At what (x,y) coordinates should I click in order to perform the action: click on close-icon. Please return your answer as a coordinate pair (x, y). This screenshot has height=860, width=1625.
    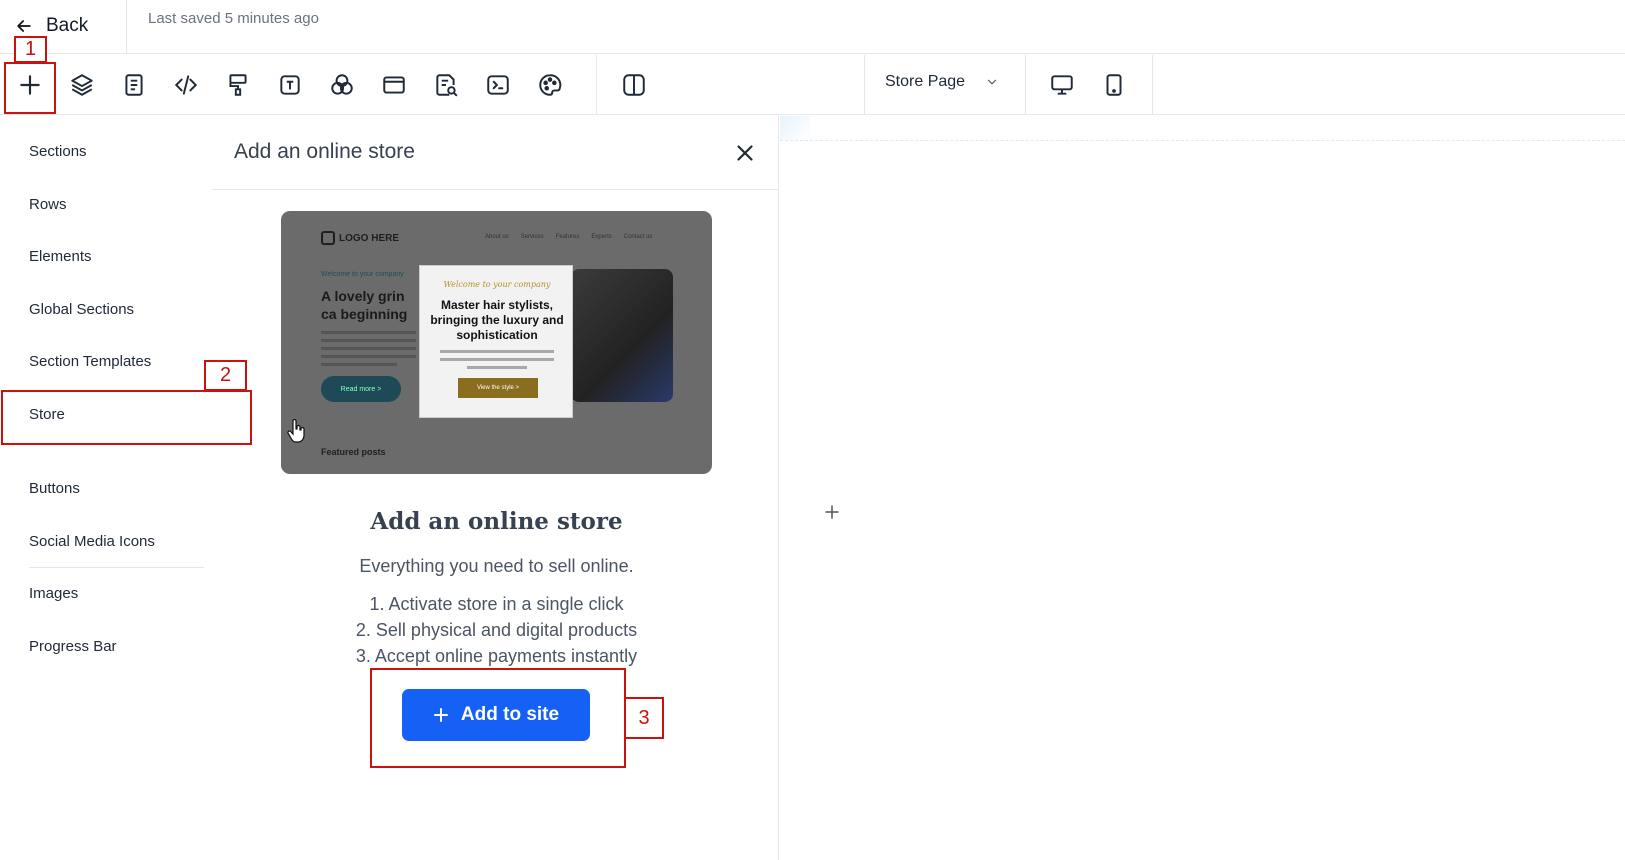
    Looking at the image, I should click on (745, 153).